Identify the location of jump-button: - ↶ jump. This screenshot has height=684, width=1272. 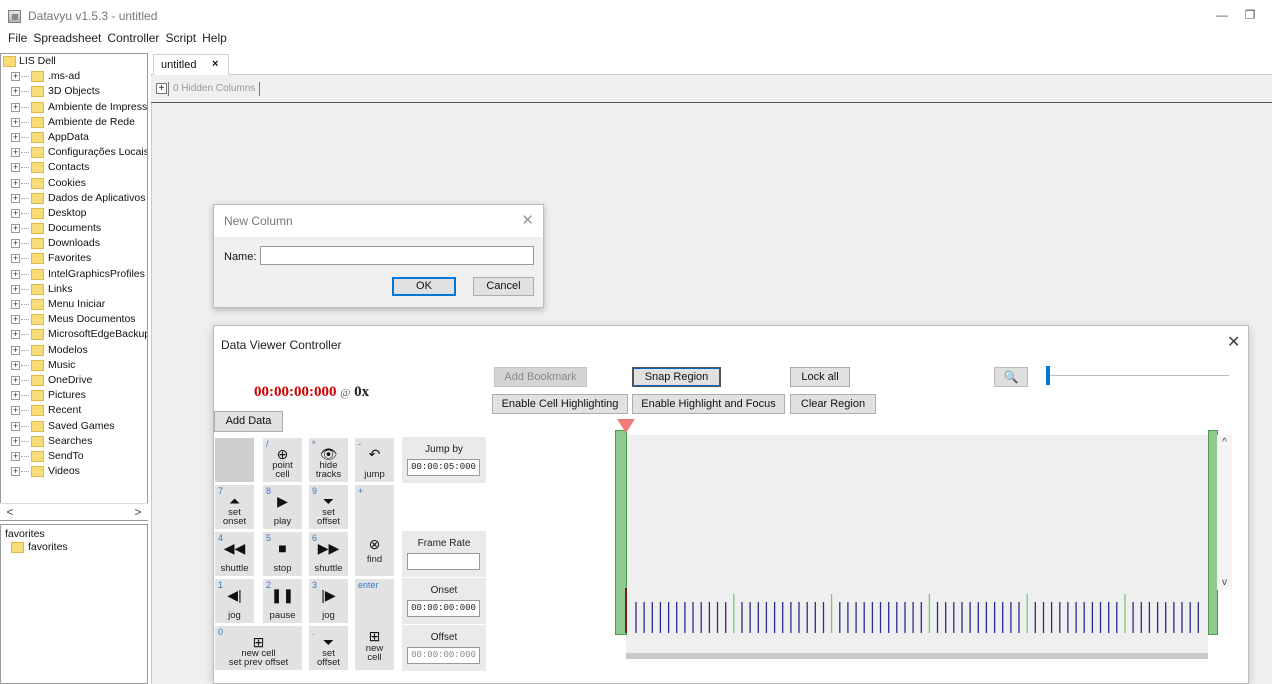
(374, 460).